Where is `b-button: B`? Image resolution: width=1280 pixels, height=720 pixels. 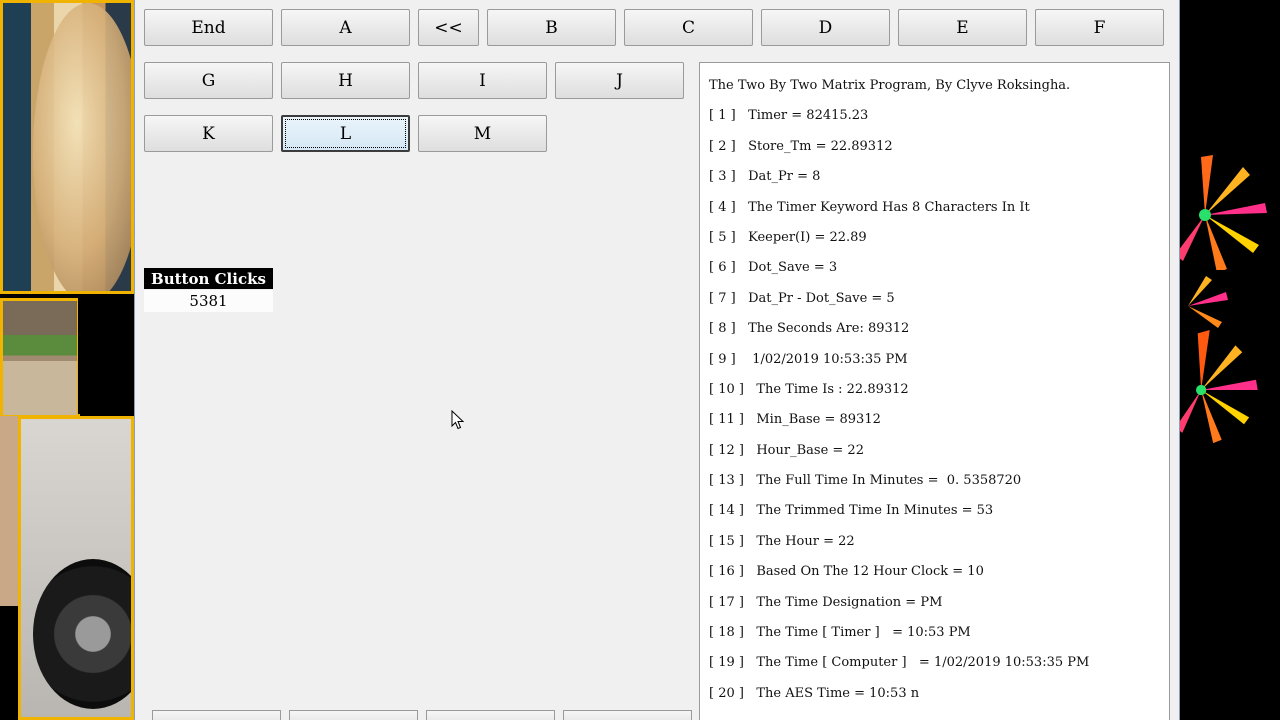
b-button: B is located at coordinates (551, 27).